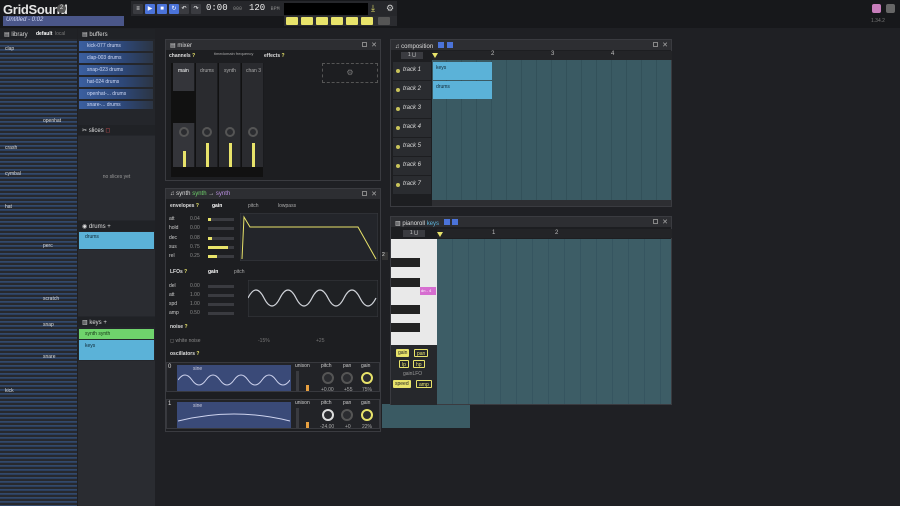  I want to click on library-sample: openhat, so click(52, 121).